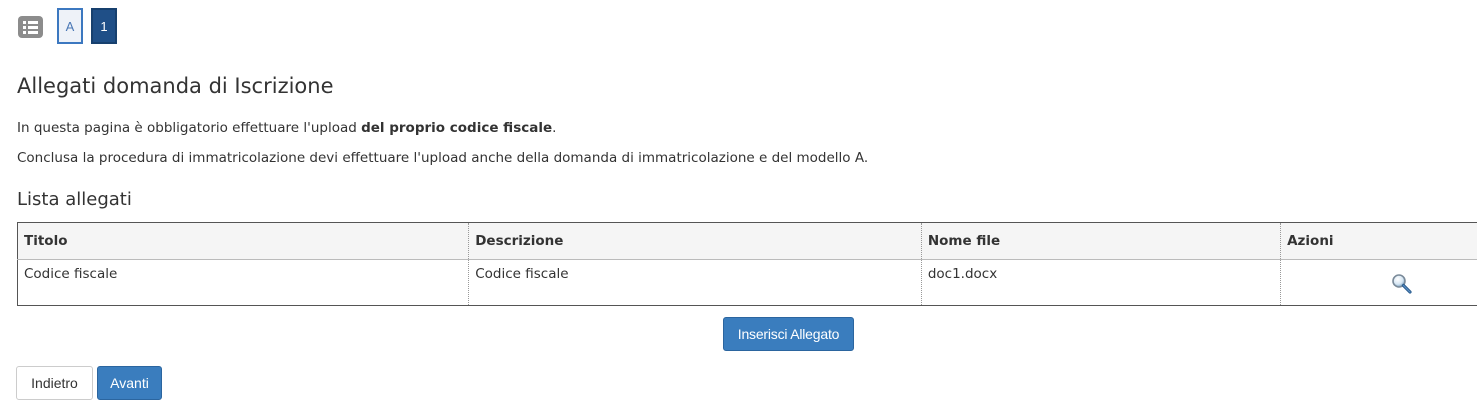 The height and width of the screenshot is (408, 1477). Describe the element at coordinates (54, 383) in the screenshot. I see `back-button: Indietro` at that location.